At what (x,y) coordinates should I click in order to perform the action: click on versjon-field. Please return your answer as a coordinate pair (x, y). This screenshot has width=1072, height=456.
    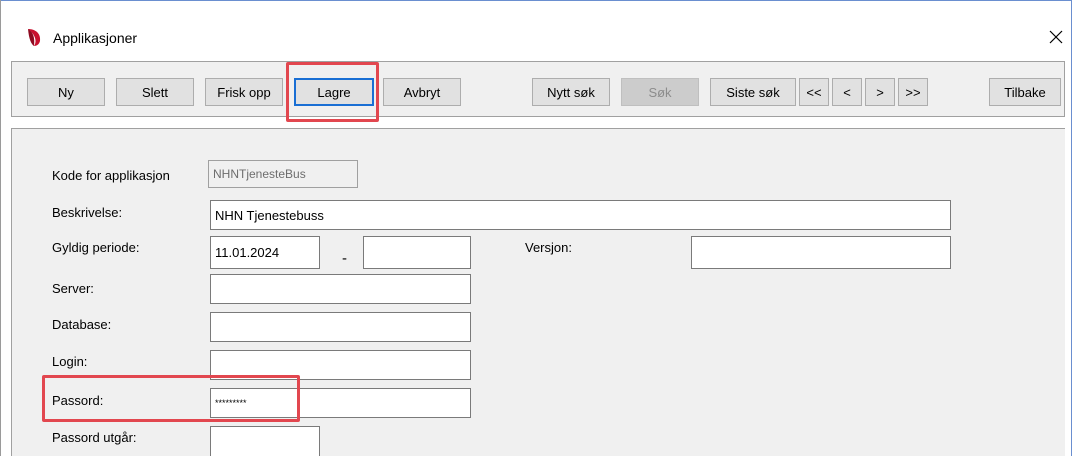
    Looking at the image, I should click on (821, 252).